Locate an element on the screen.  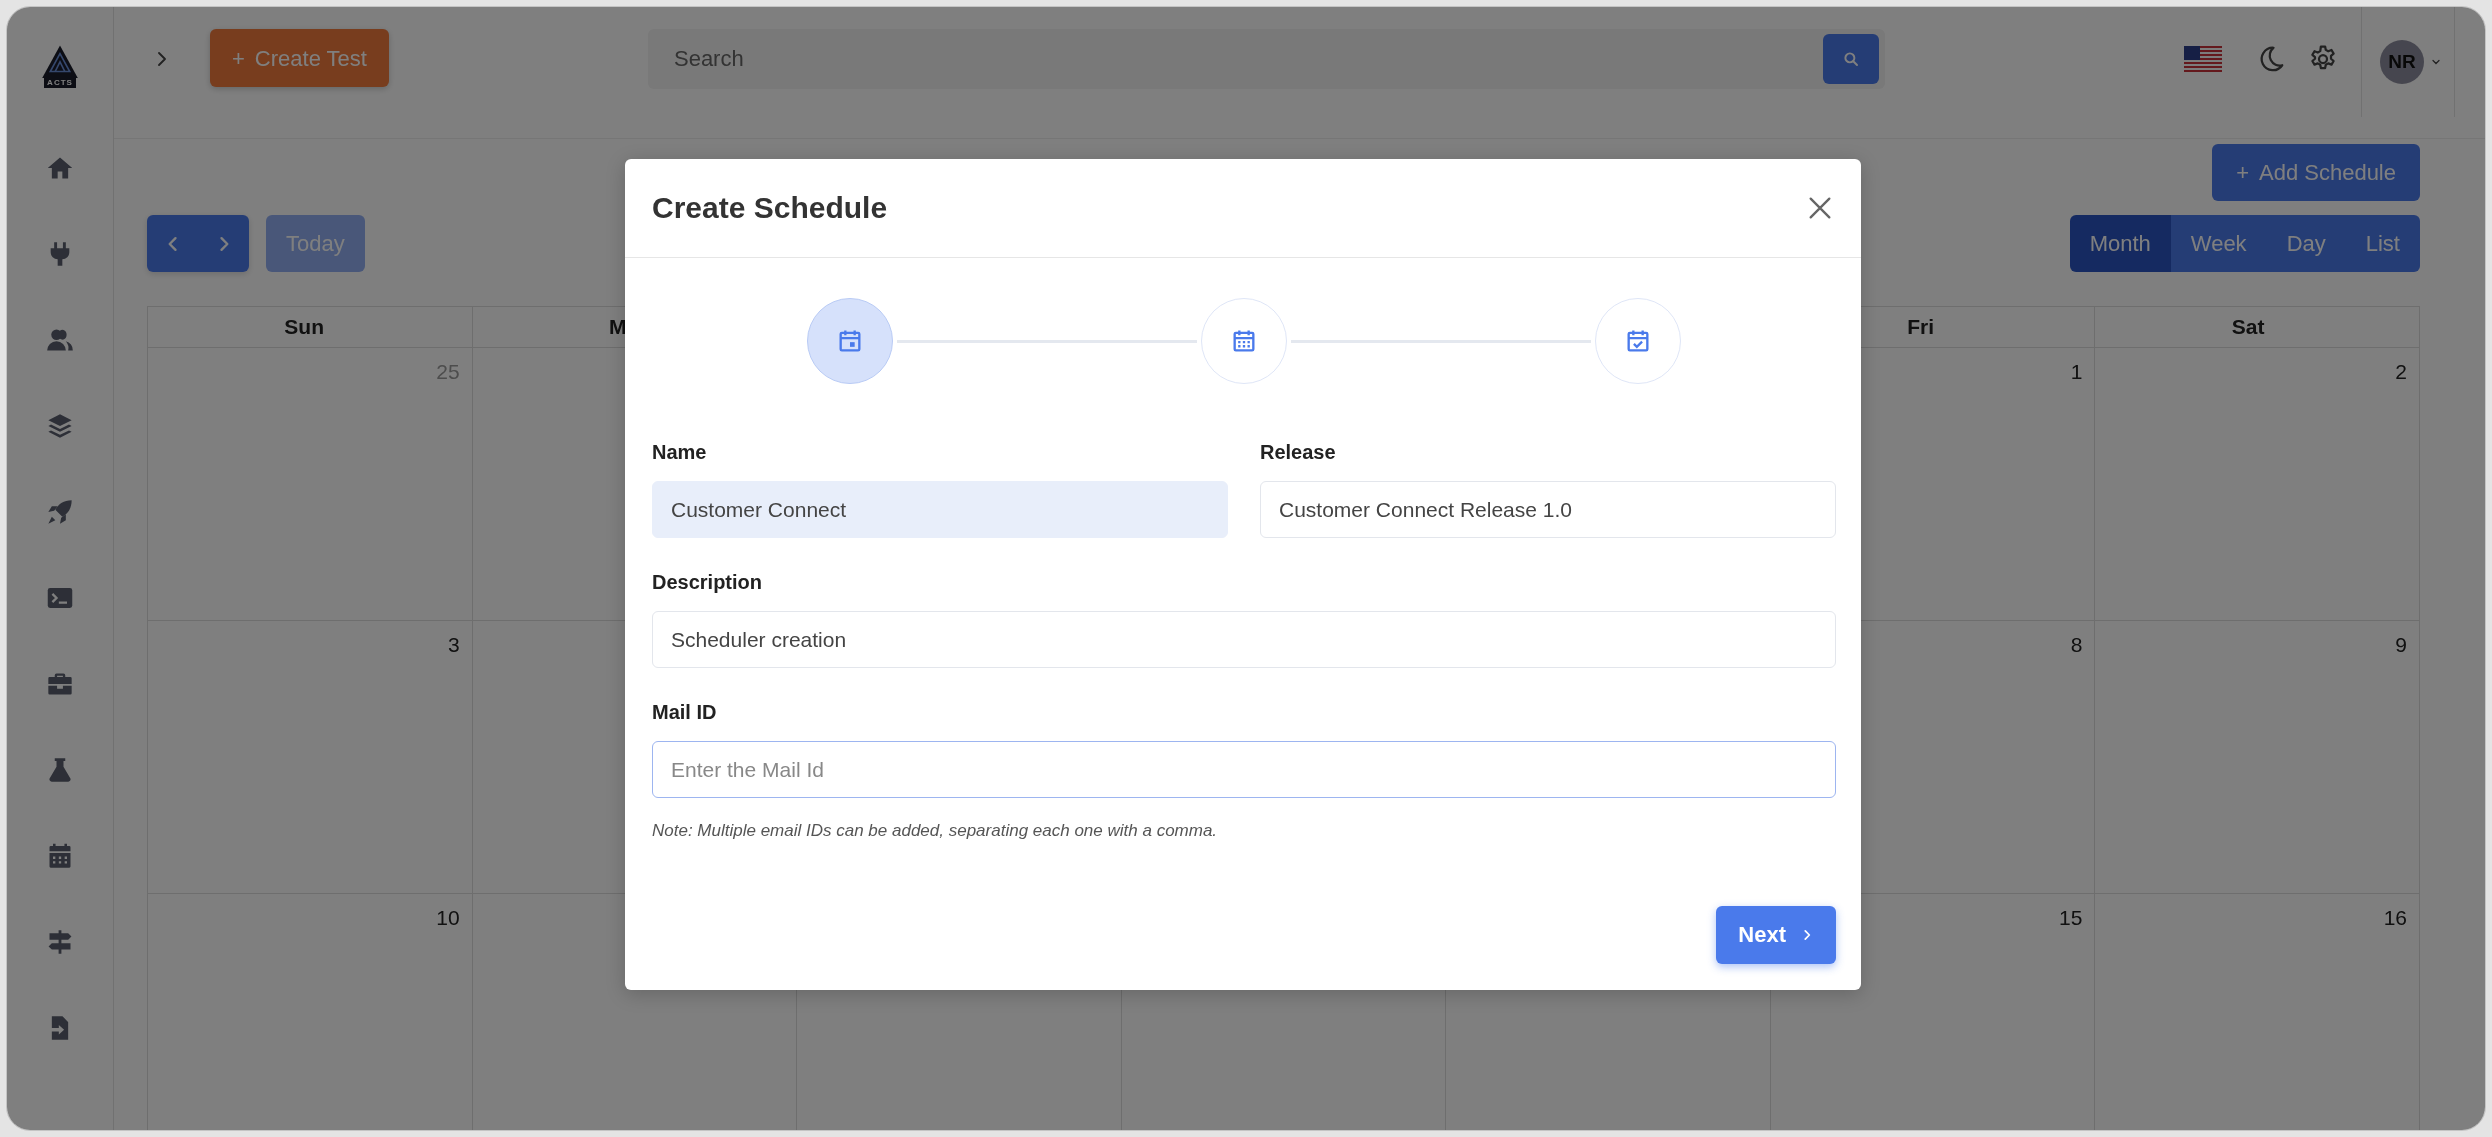
add-schedule-button: + Add Schedule is located at coordinates (2316, 172).